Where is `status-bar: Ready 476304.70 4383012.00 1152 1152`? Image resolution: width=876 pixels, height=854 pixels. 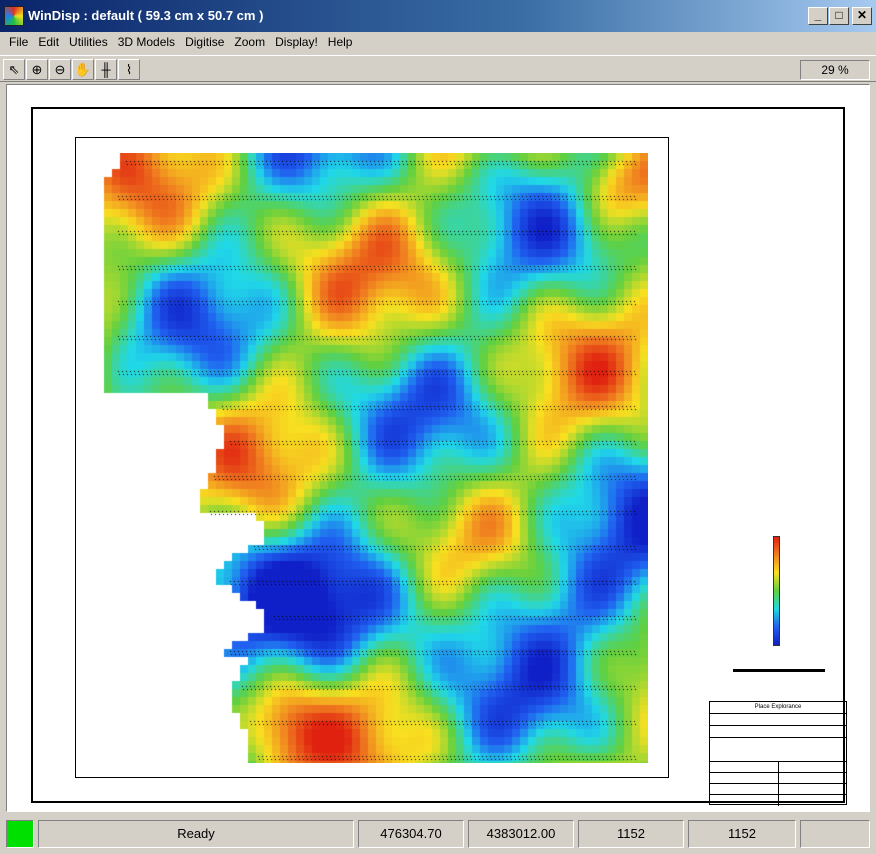
status-bar: Ready 476304.70 4383012.00 1152 1152 is located at coordinates (438, 834).